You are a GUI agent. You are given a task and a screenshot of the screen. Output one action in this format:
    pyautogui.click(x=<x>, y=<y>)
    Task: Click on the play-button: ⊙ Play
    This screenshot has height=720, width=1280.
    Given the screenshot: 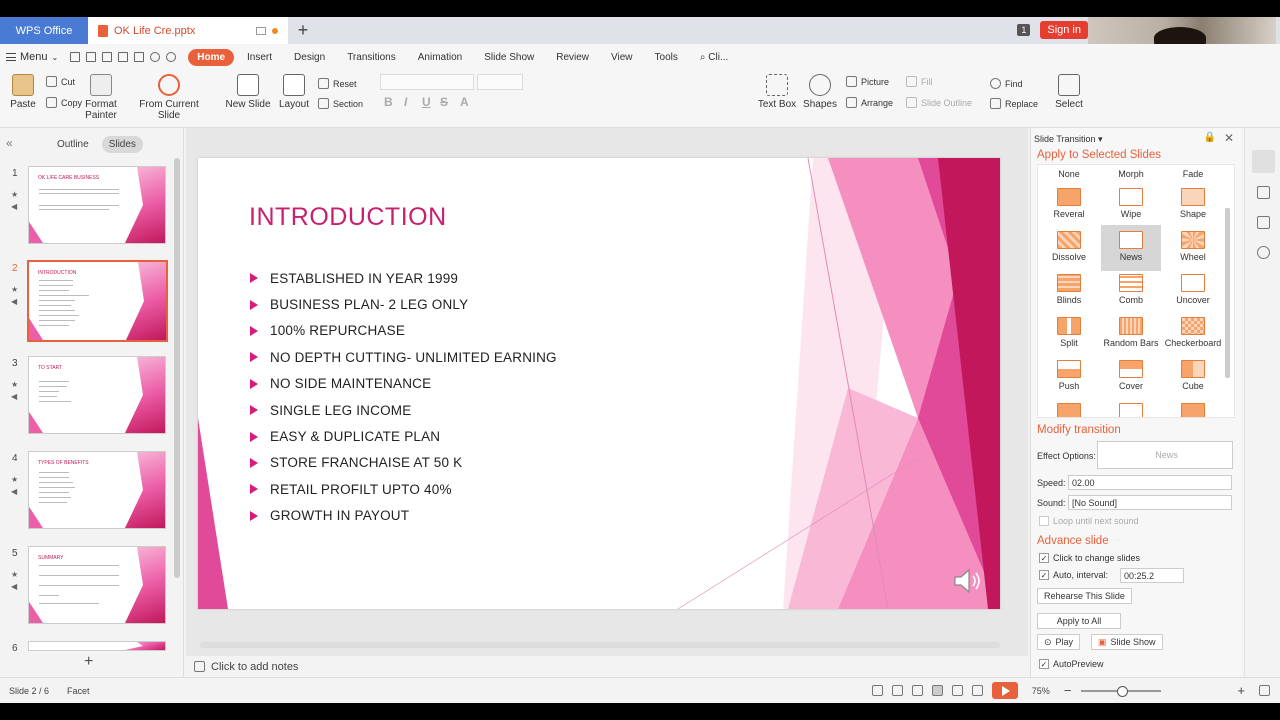 What is the action you would take?
    pyautogui.click(x=1059, y=642)
    